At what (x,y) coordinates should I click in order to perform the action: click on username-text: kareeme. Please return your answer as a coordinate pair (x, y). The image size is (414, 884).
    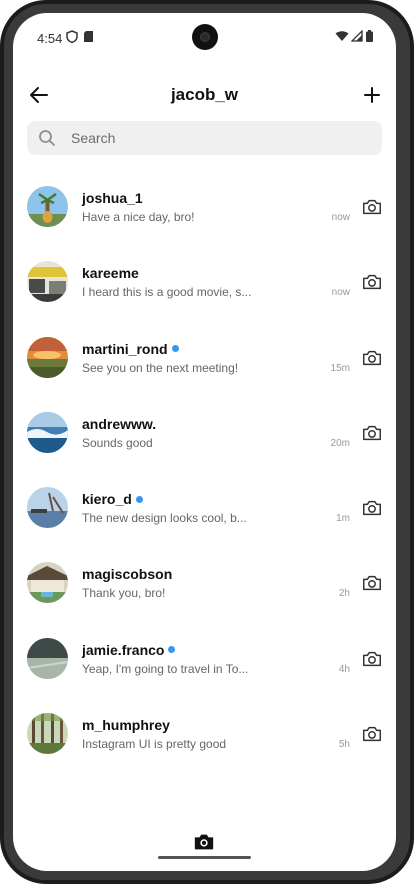
    Looking at the image, I should click on (110, 273).